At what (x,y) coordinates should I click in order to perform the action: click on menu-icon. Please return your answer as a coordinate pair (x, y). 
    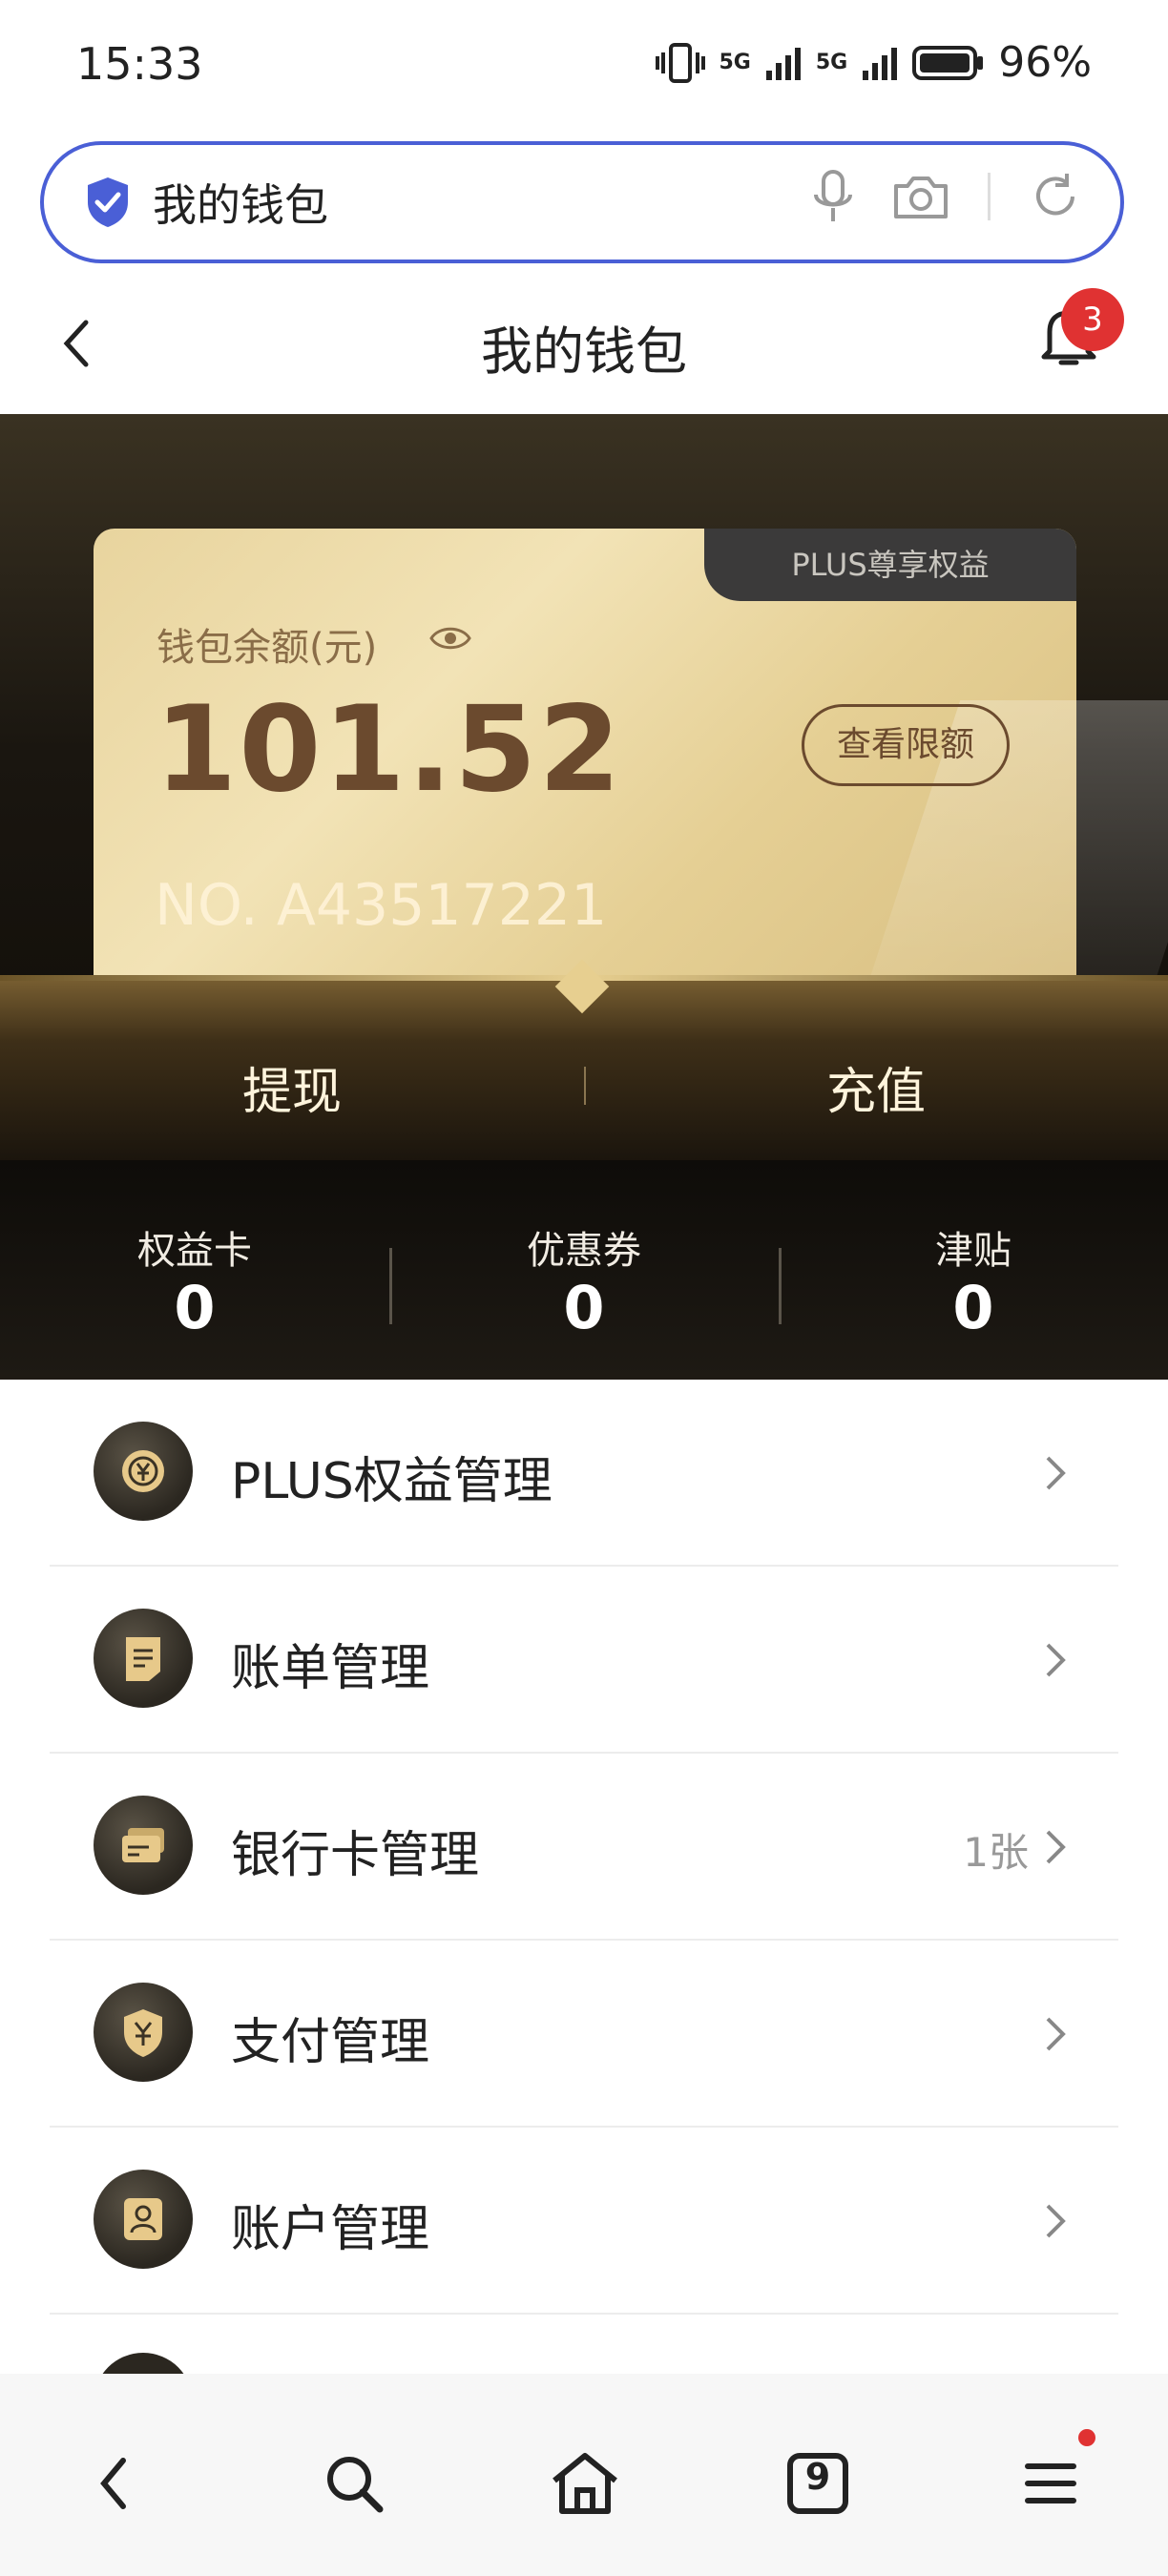
    Looking at the image, I should click on (1050, 2483).